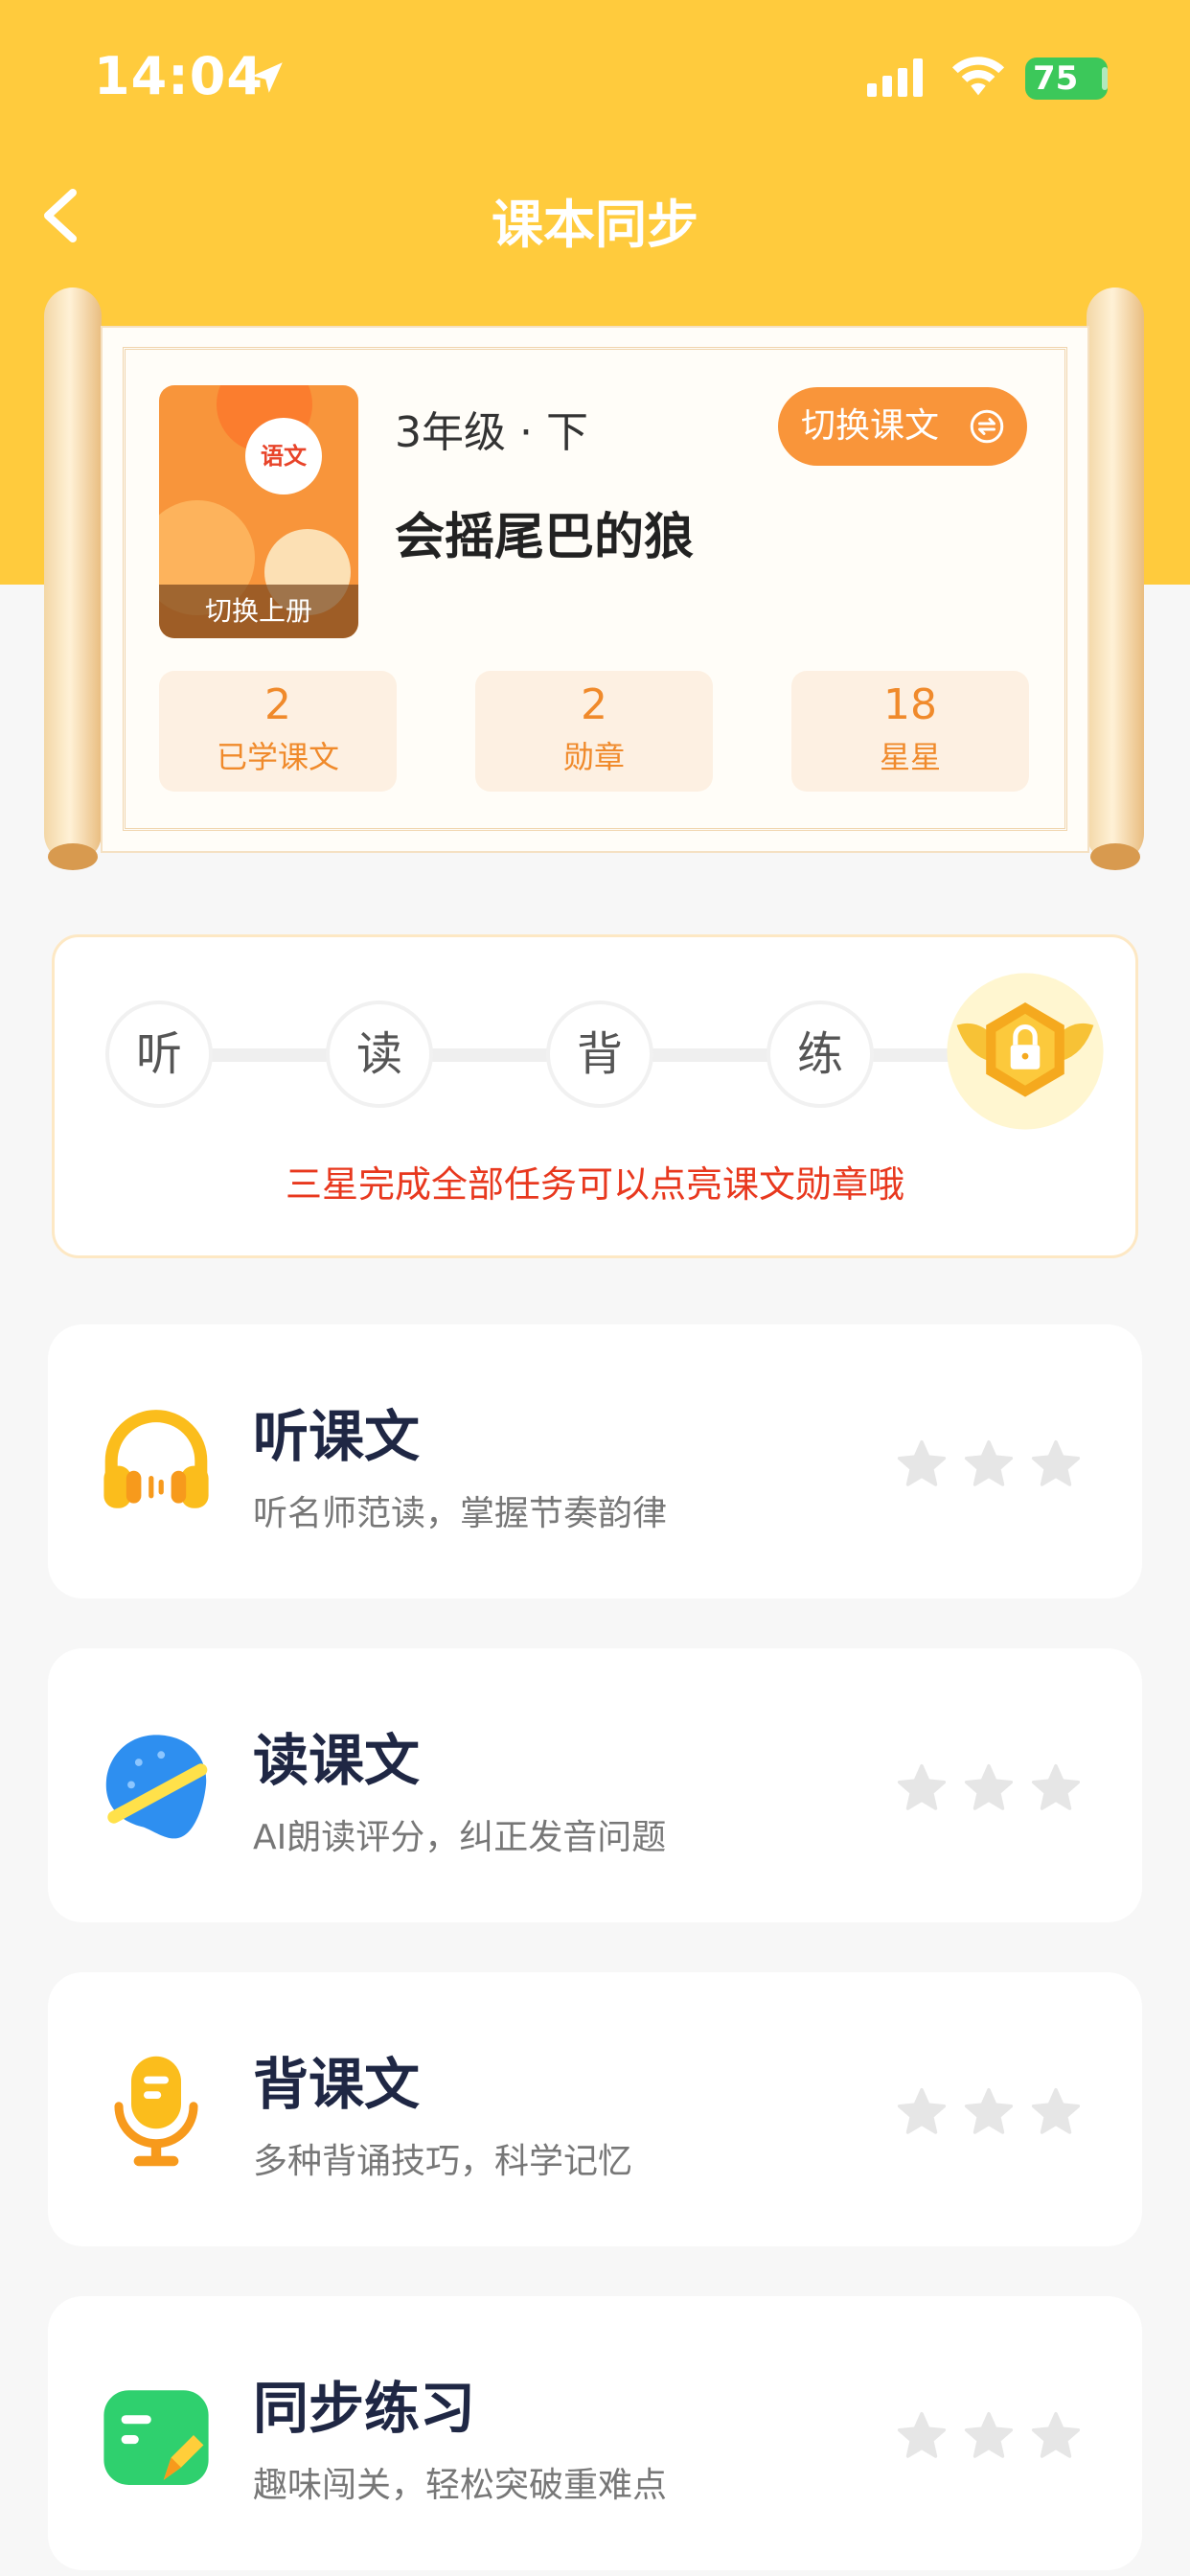 Image resolution: width=1190 pixels, height=2576 pixels. Describe the element at coordinates (460, 2486) in the screenshot. I see `task-subtitle: 趣味闯关，轻松突破重难点` at that location.